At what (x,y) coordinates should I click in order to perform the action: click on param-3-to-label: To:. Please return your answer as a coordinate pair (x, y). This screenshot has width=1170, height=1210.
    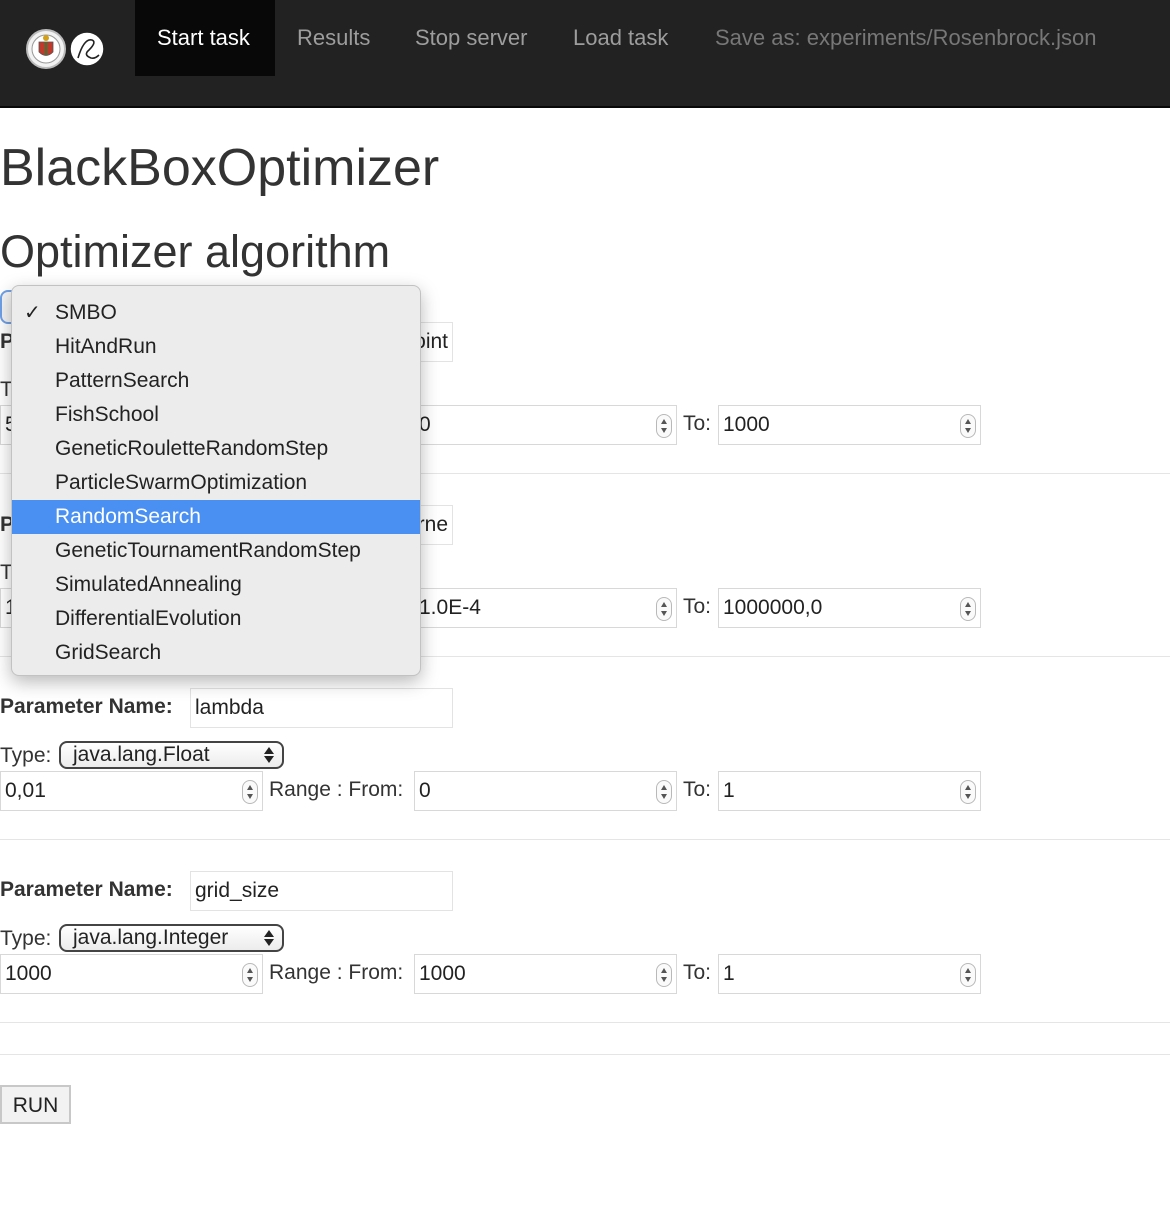
    Looking at the image, I should click on (697, 789).